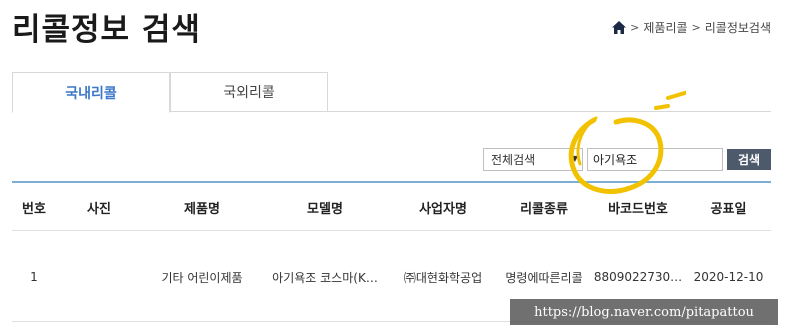 The width and height of the screenshot is (787, 333). I want to click on search-scope-value: 전체검색, so click(513, 160).